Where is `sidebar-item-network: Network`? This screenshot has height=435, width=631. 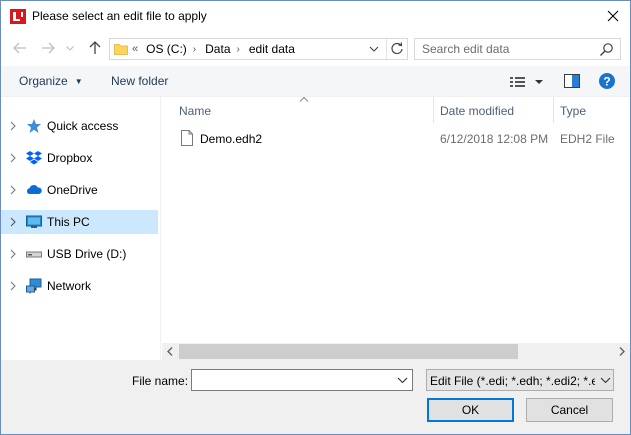 sidebar-item-network: Network is located at coordinates (79, 286).